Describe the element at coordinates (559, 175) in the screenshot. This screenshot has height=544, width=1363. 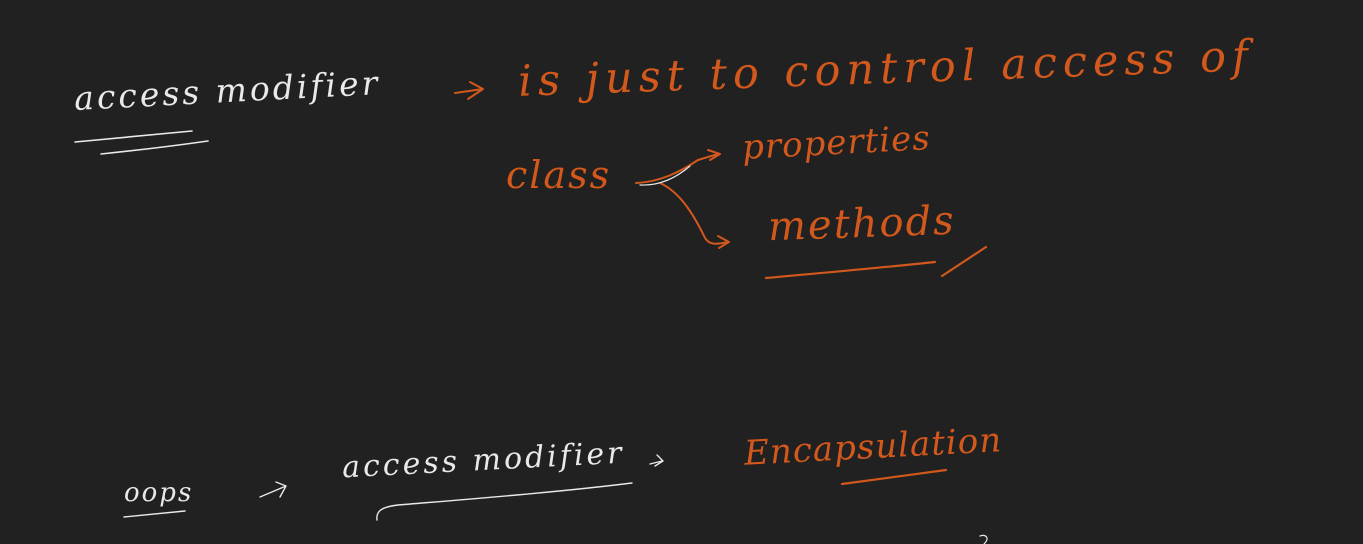
I see `note-class: class` at that location.